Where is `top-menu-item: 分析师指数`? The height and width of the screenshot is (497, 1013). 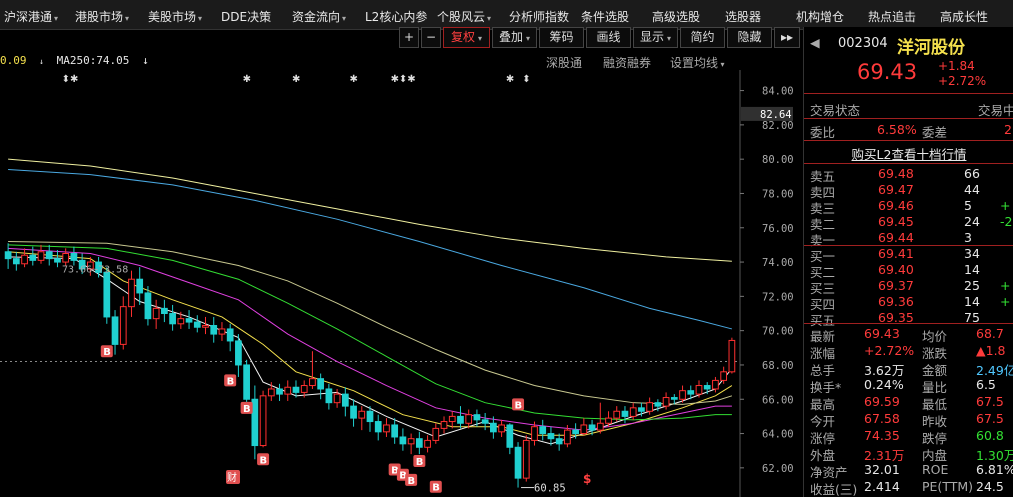
top-menu-item: 分析师指数 is located at coordinates (539, 16).